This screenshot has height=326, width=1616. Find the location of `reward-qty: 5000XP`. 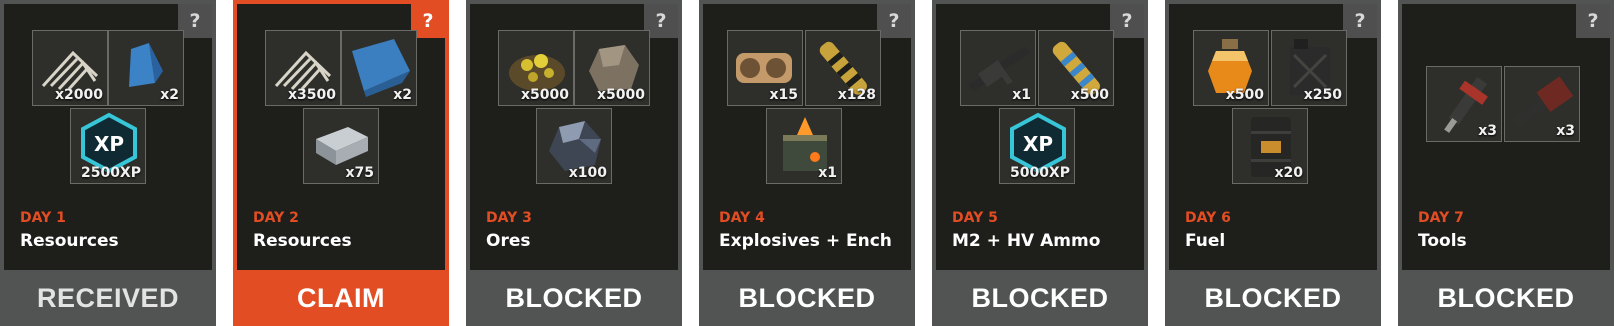

reward-qty: 5000XP is located at coordinates (1039, 173).